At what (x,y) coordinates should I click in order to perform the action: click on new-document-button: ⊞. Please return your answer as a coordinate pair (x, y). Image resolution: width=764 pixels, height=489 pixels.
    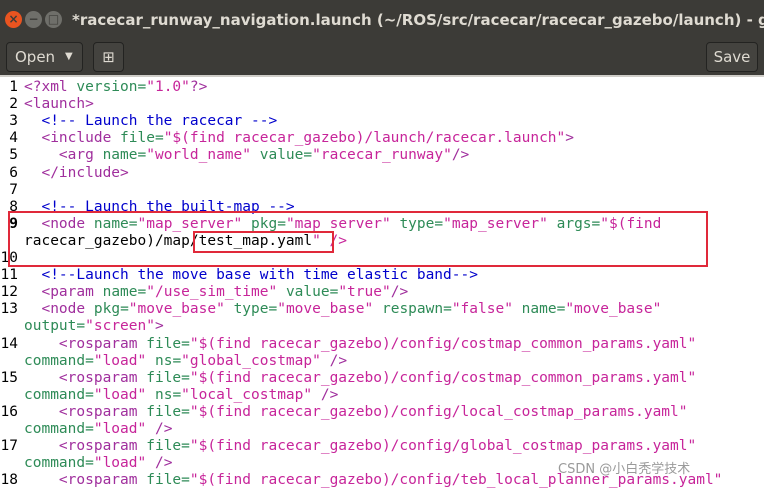
    Looking at the image, I should click on (108, 57).